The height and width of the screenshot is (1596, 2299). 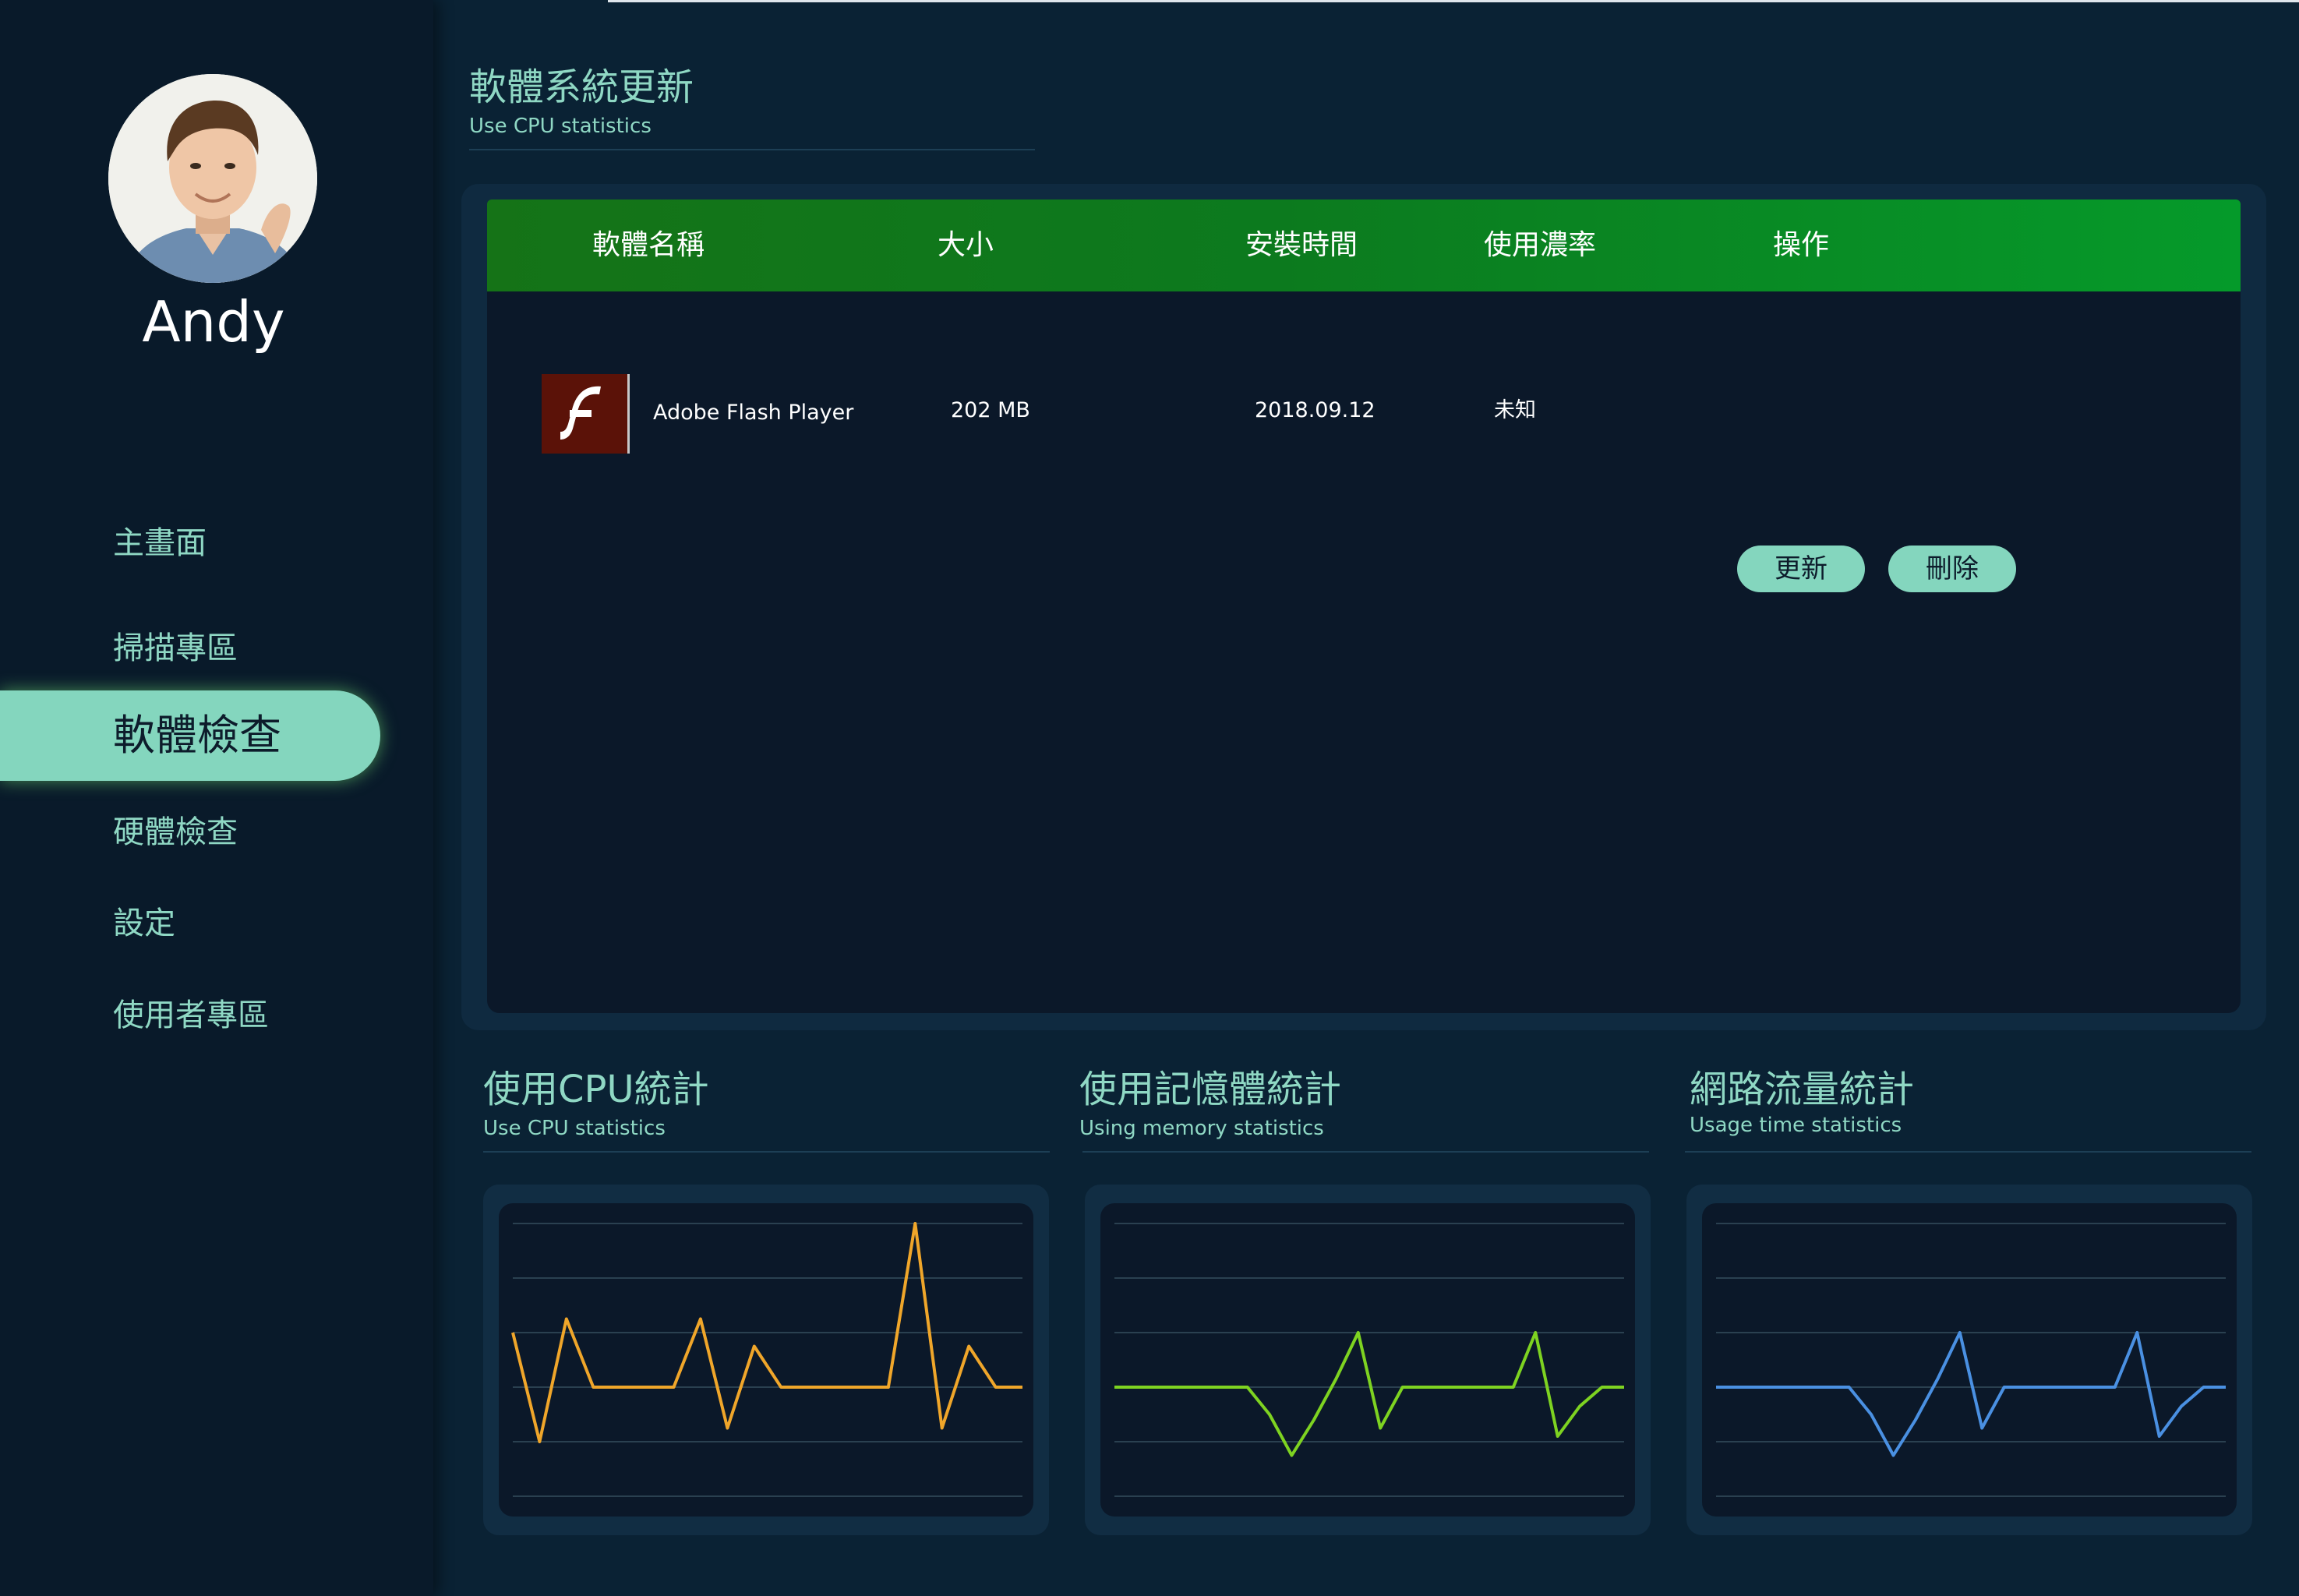 What do you see at coordinates (648, 245) in the screenshot?
I see `column-header-name: 軟體名稱` at bounding box center [648, 245].